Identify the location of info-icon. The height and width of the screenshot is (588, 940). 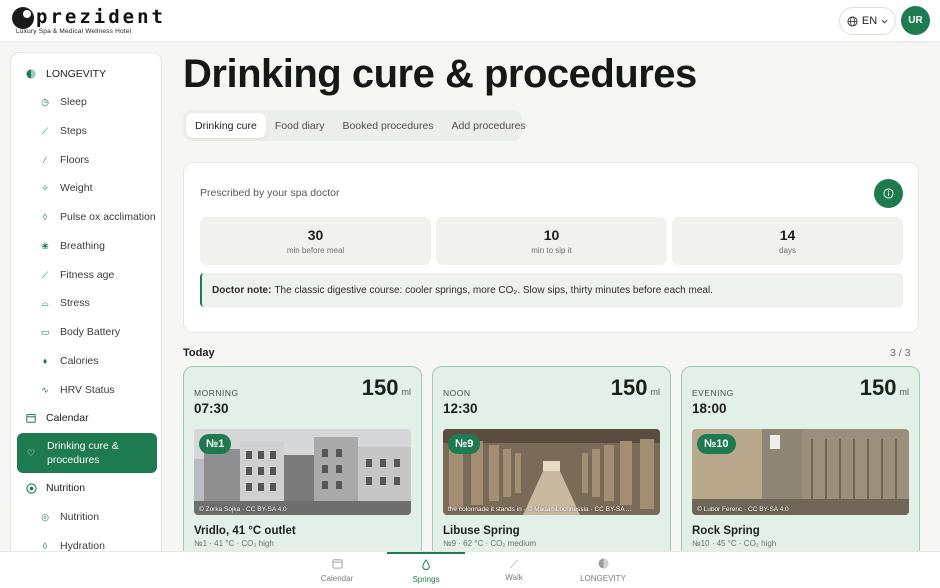
(888, 193).